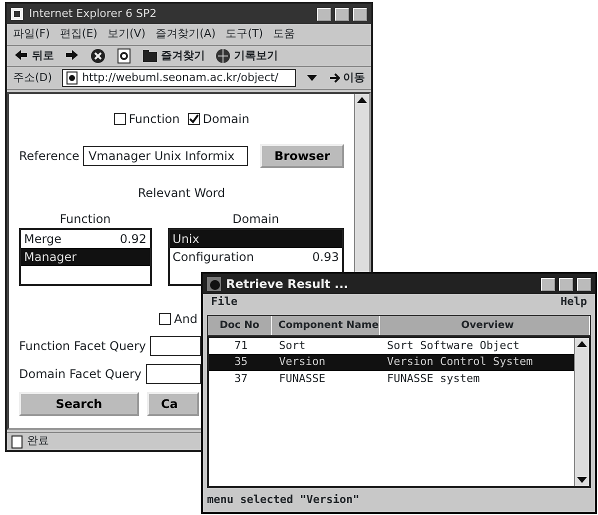 This screenshot has height=515, width=598. Describe the element at coordinates (453, 346) in the screenshot. I see `table-cell-text: Sort Software Object` at that location.